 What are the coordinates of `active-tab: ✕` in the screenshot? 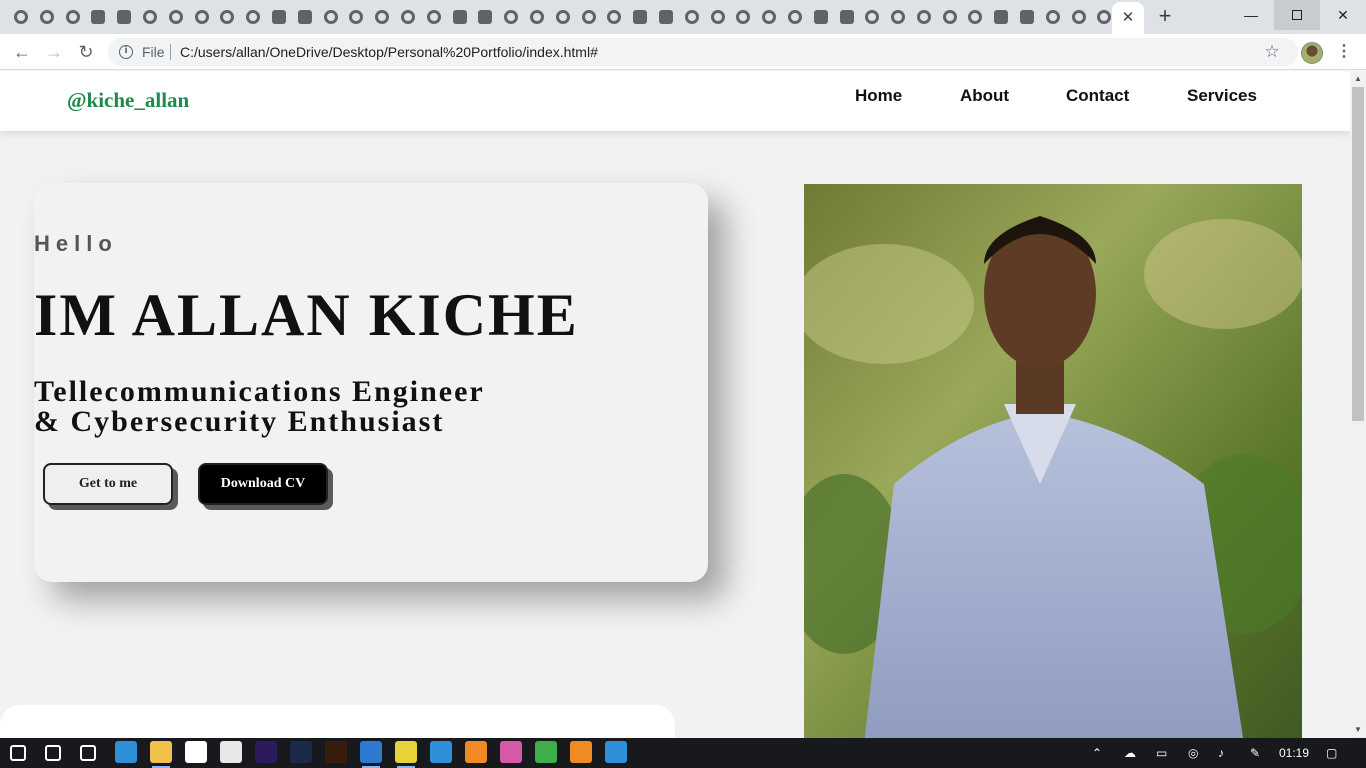 It's located at (1128, 18).